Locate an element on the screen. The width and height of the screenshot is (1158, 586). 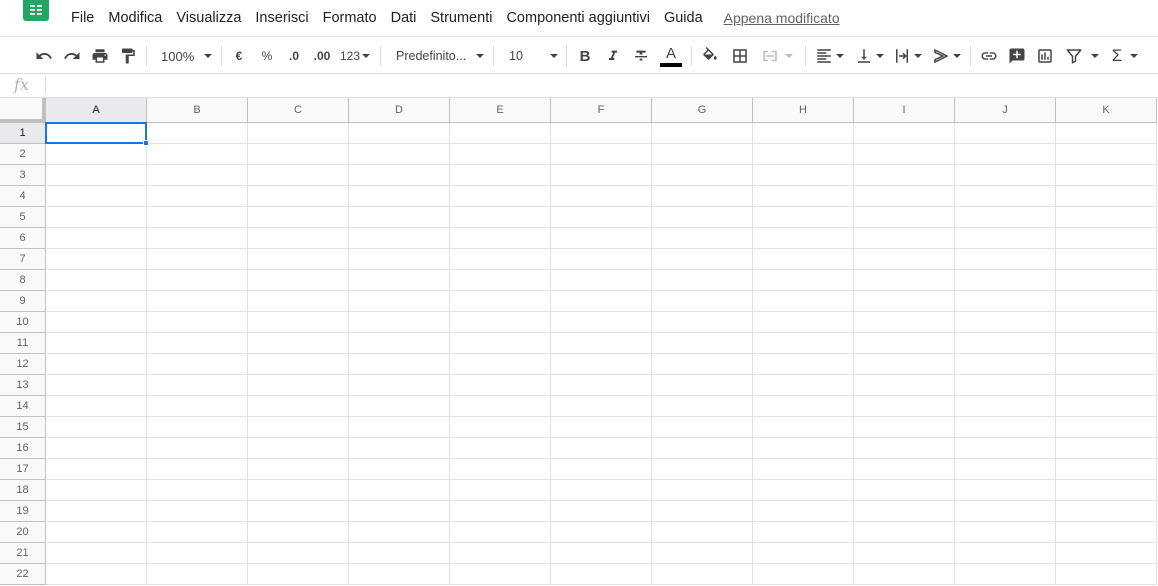
cell-j10 is located at coordinates (1005, 322).